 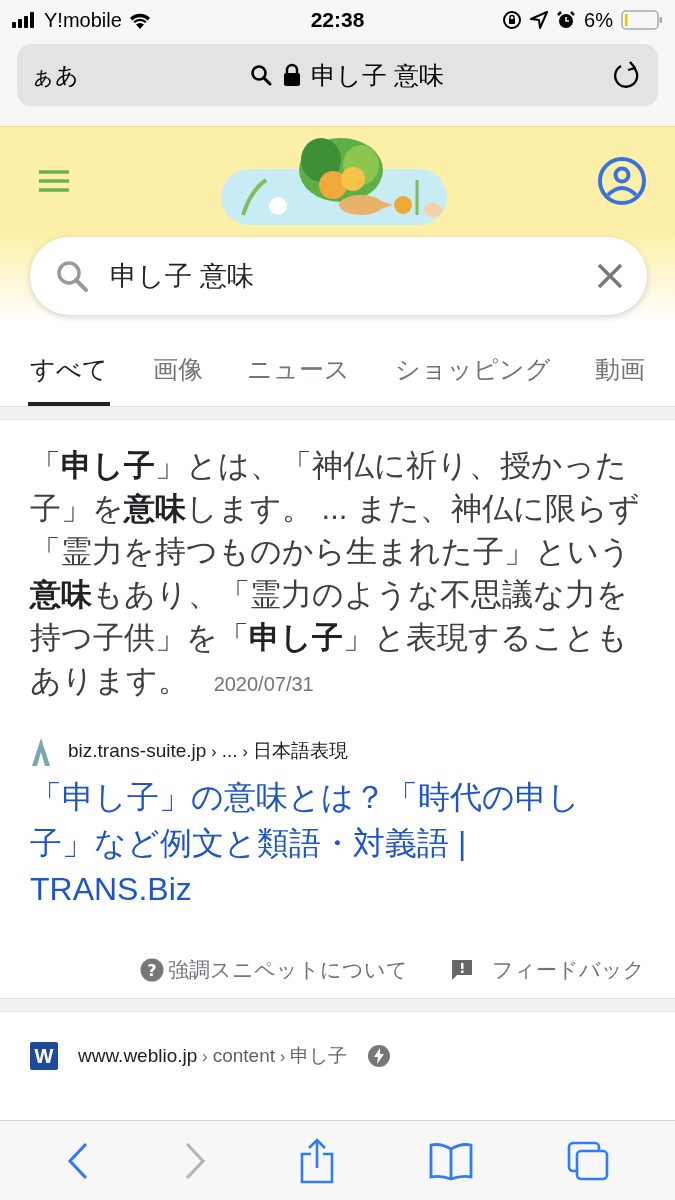 I want to click on site-logo-icon: W, so click(x=44, y=1056).